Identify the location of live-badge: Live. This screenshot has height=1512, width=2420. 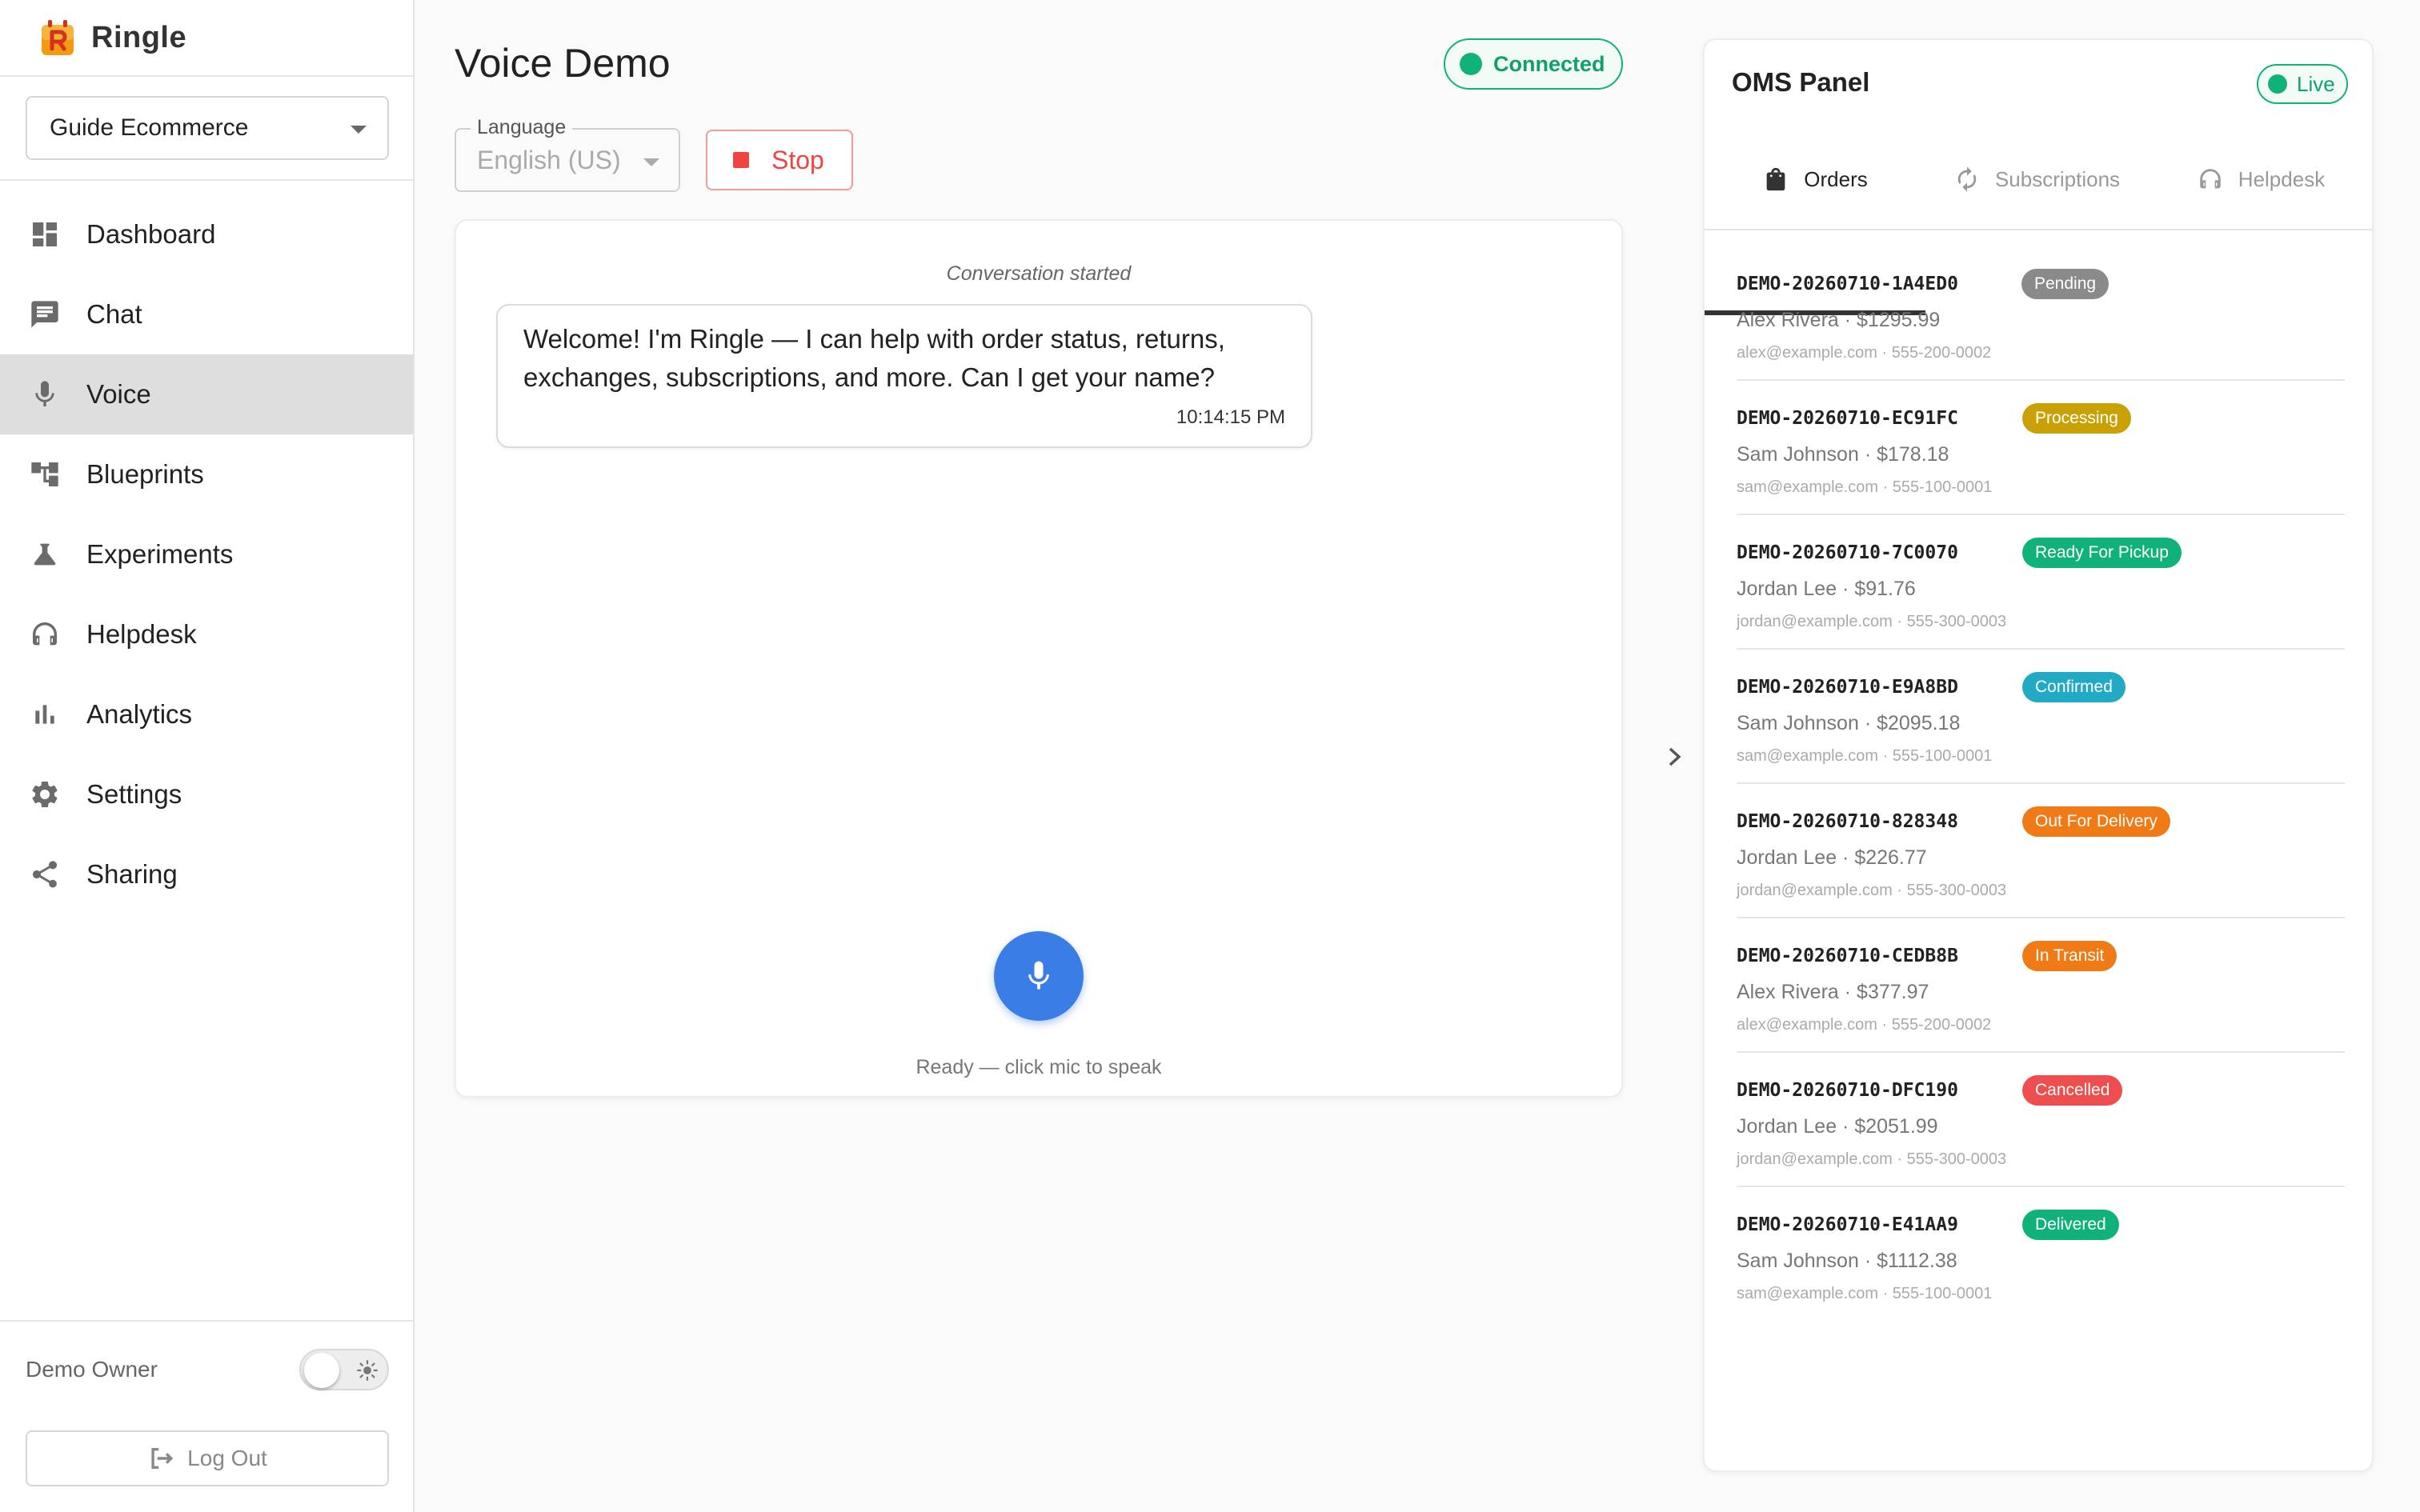
(2302, 84).